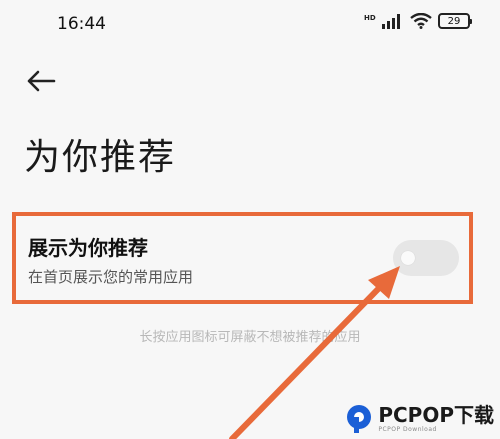  I want to click on status-icons: HD 29, so click(418, 21).